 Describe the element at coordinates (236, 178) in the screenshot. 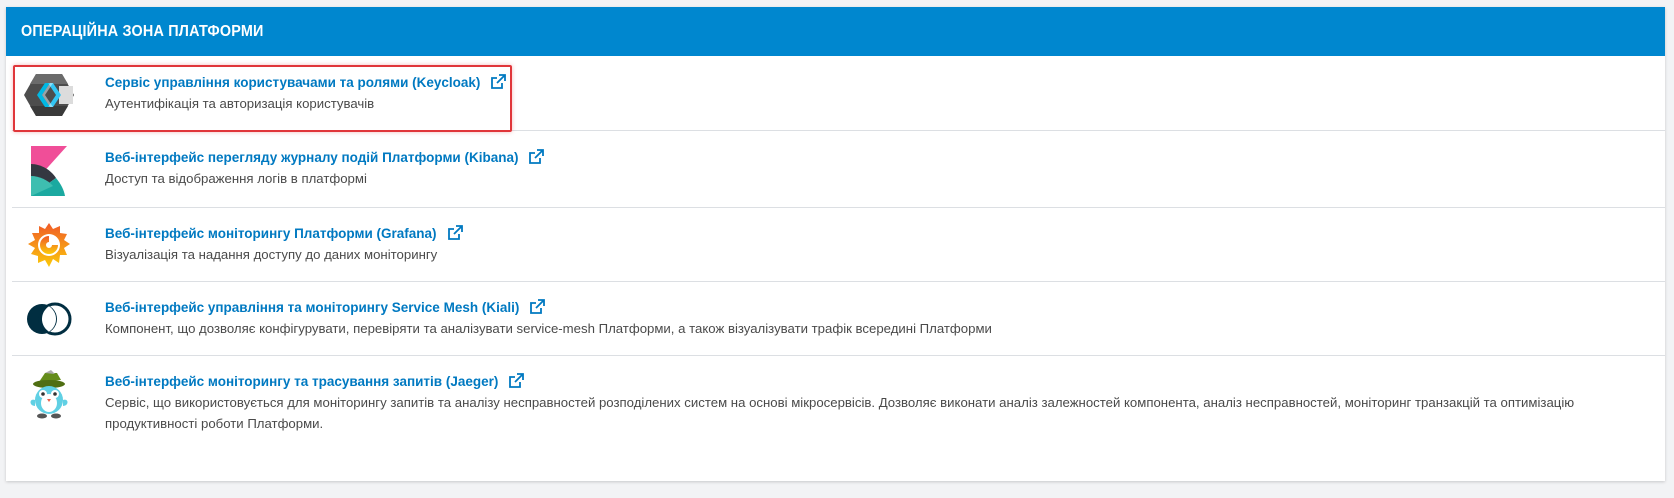

I see `kibana-description: Доступ та відображення логів в платформі` at that location.